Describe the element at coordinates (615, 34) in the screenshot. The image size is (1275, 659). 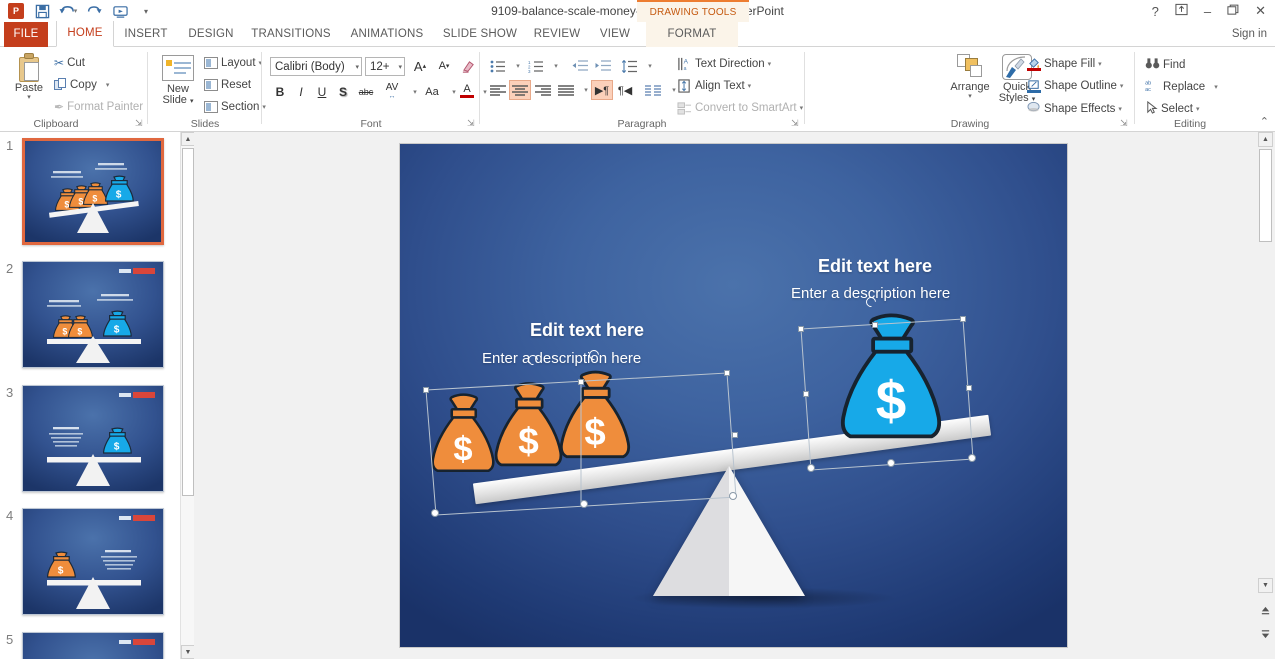
I see `tab-view: VIEW` at that location.